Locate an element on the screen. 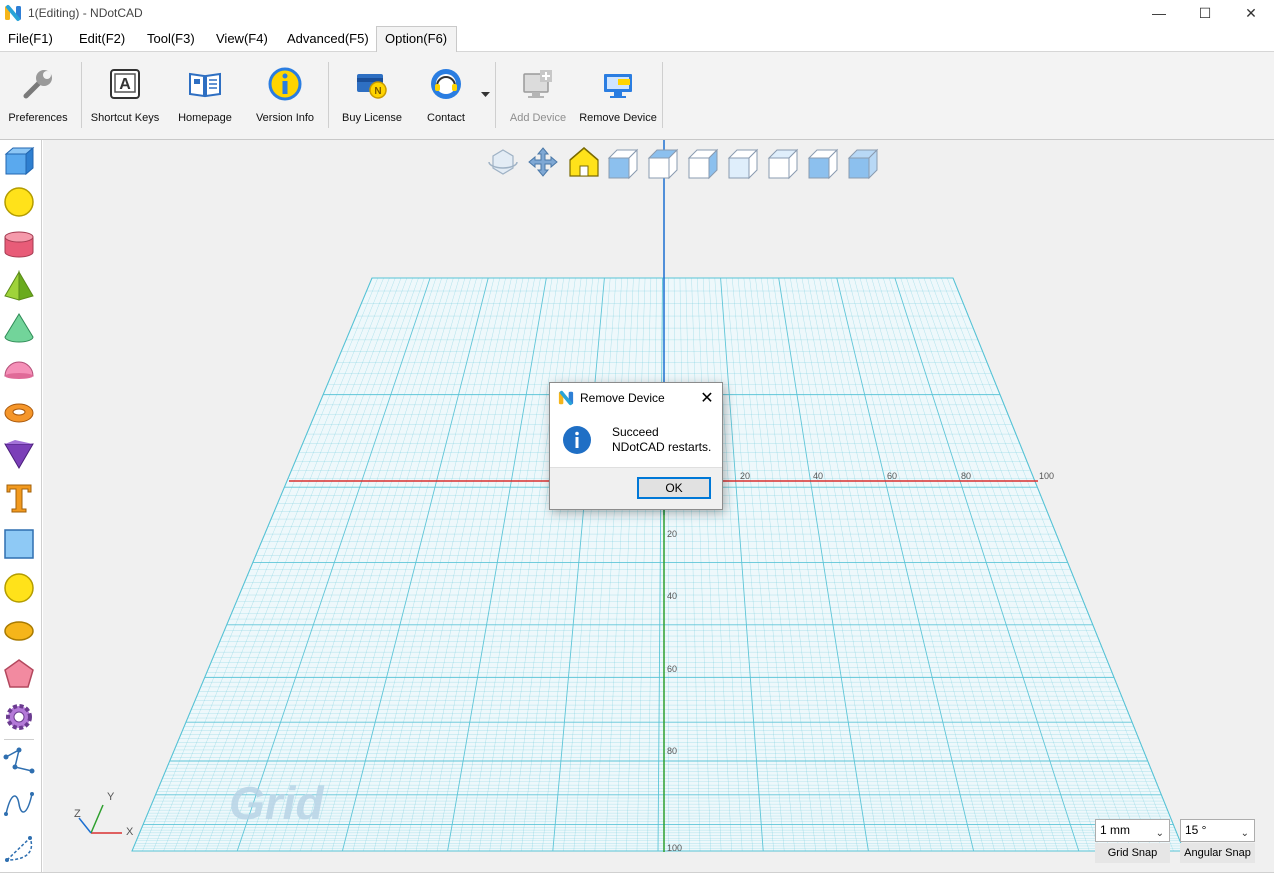  shortcut-keys-label: Shortcut Keys is located at coordinates (125, 118).